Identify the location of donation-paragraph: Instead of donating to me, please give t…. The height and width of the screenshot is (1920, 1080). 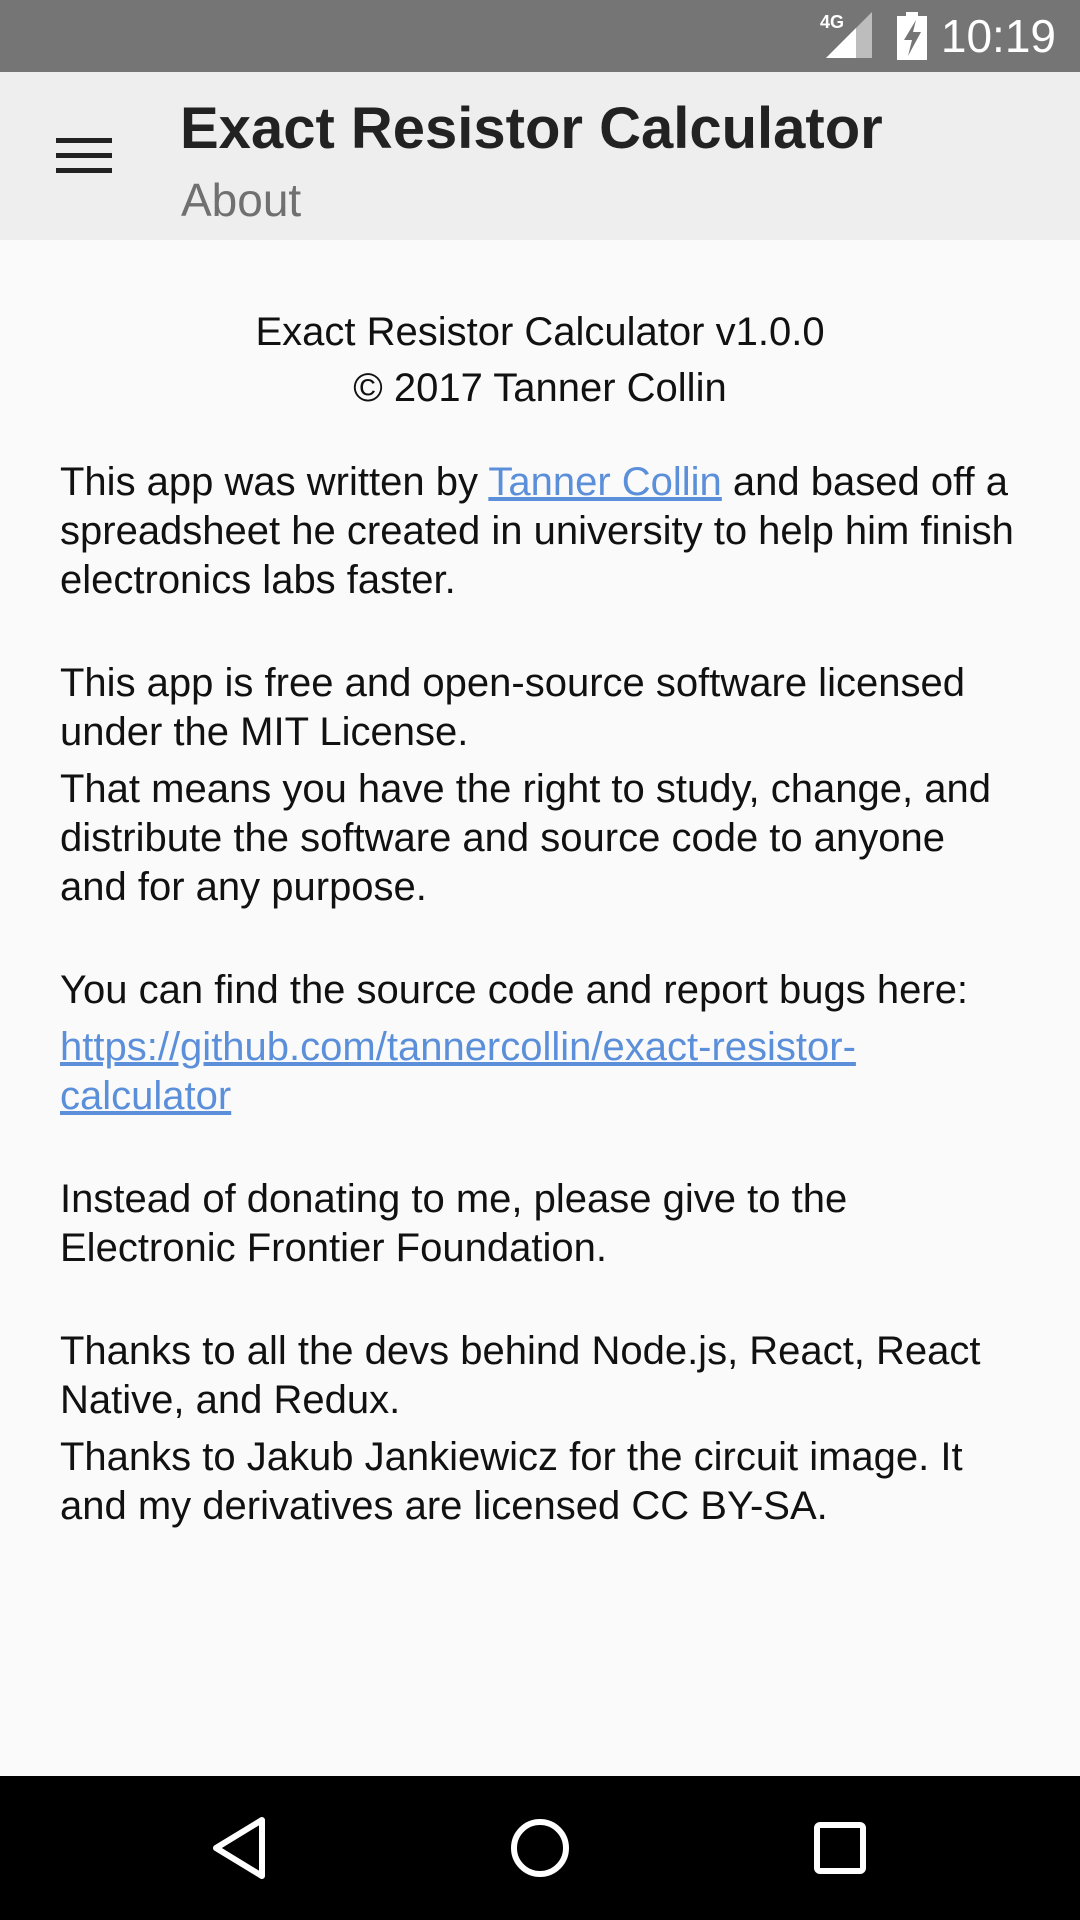
(454, 1223).